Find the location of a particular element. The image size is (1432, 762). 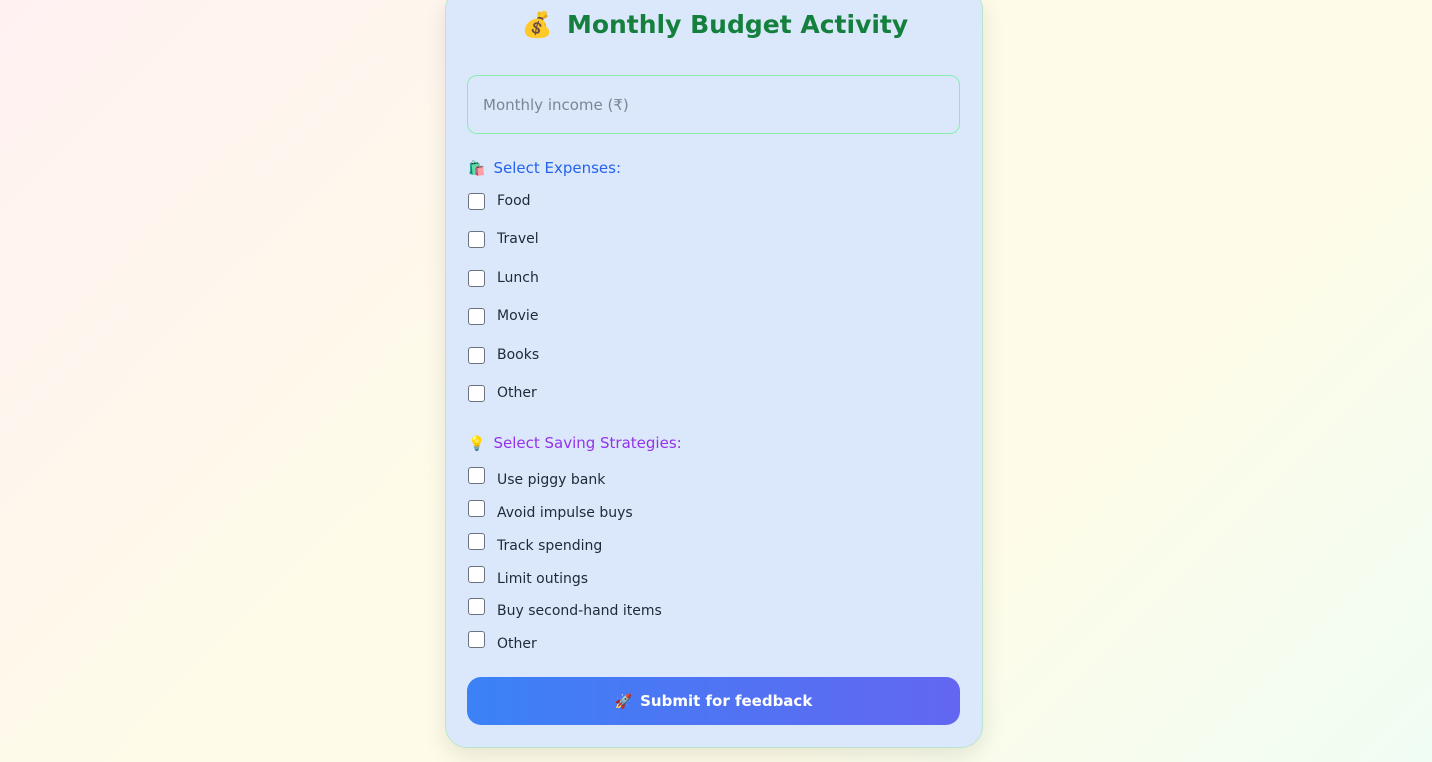

shopping-bags-icon: 🛍️ is located at coordinates (477, 169).